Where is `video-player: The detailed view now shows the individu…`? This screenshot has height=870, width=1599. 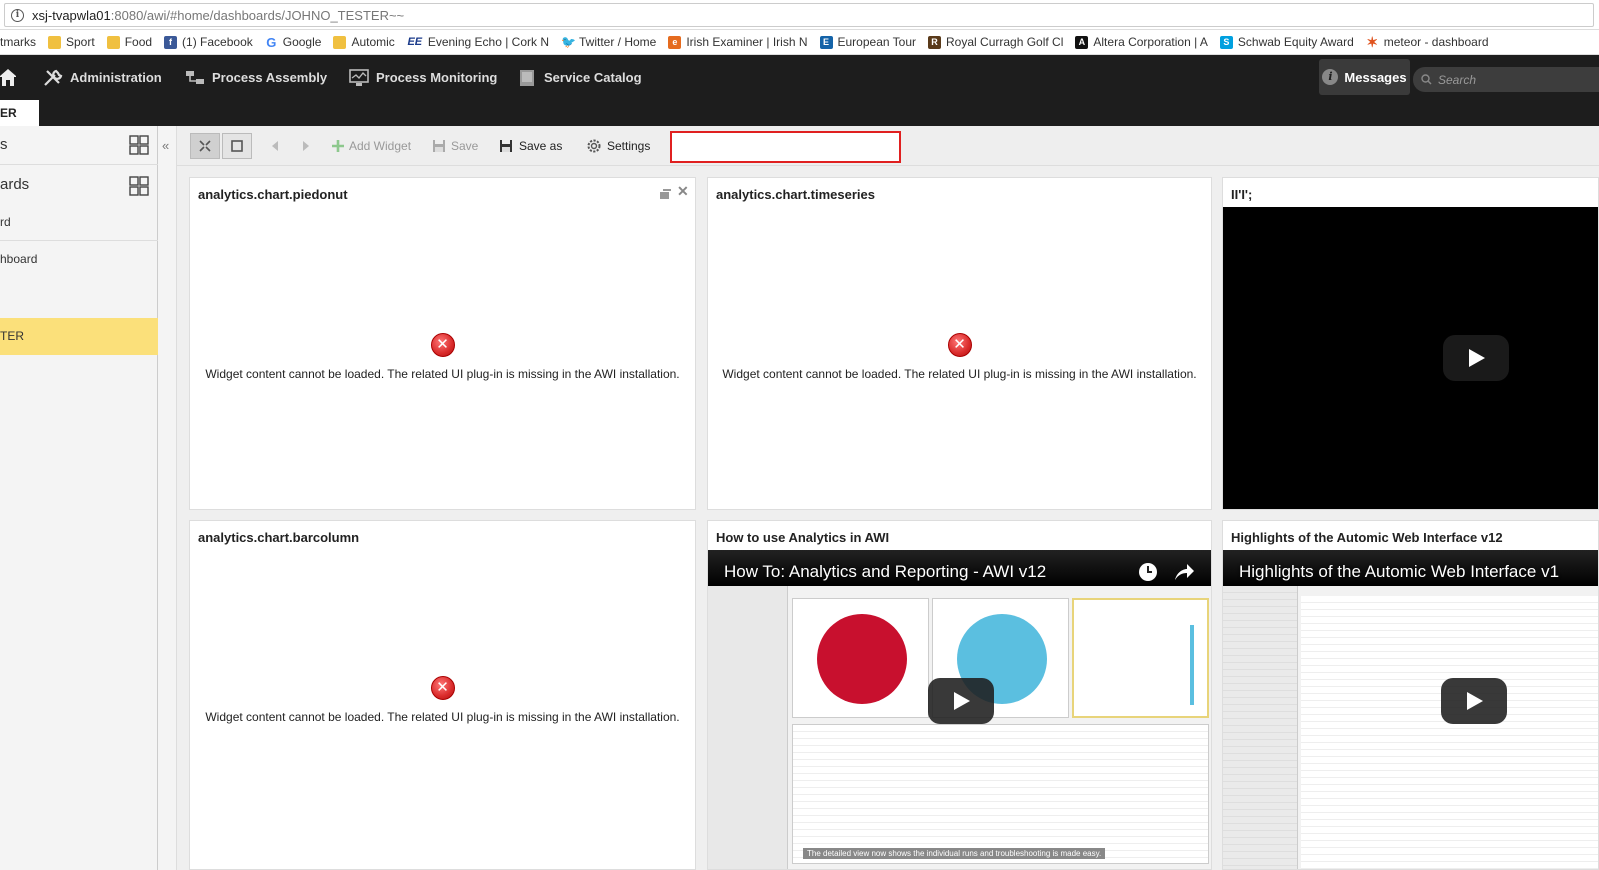
video-player: The detailed view now shows the individu… is located at coordinates (959, 709).